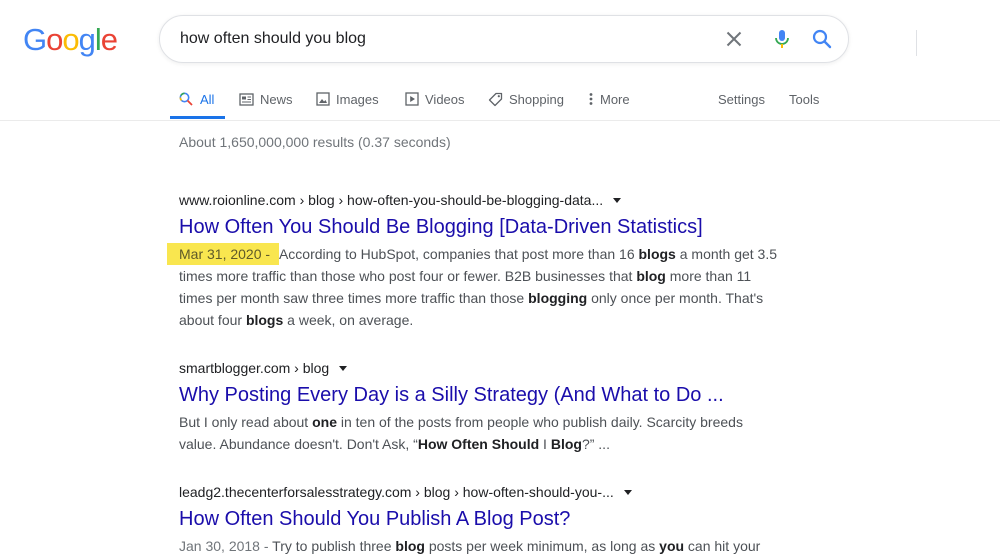 This screenshot has width=1000, height=560. I want to click on snippet-text: can hit your, so click(722, 546).